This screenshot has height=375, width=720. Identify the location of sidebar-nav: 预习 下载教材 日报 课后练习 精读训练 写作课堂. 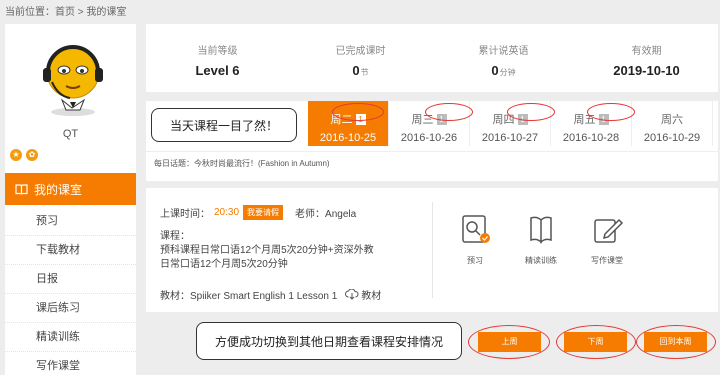
(70, 291).